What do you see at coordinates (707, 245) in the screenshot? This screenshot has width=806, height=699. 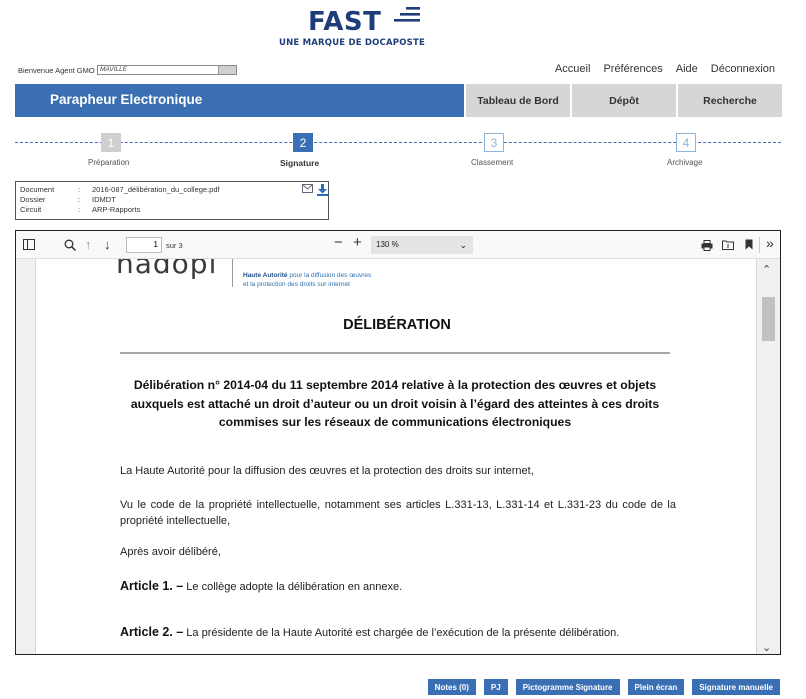 I see `print-icon` at bounding box center [707, 245].